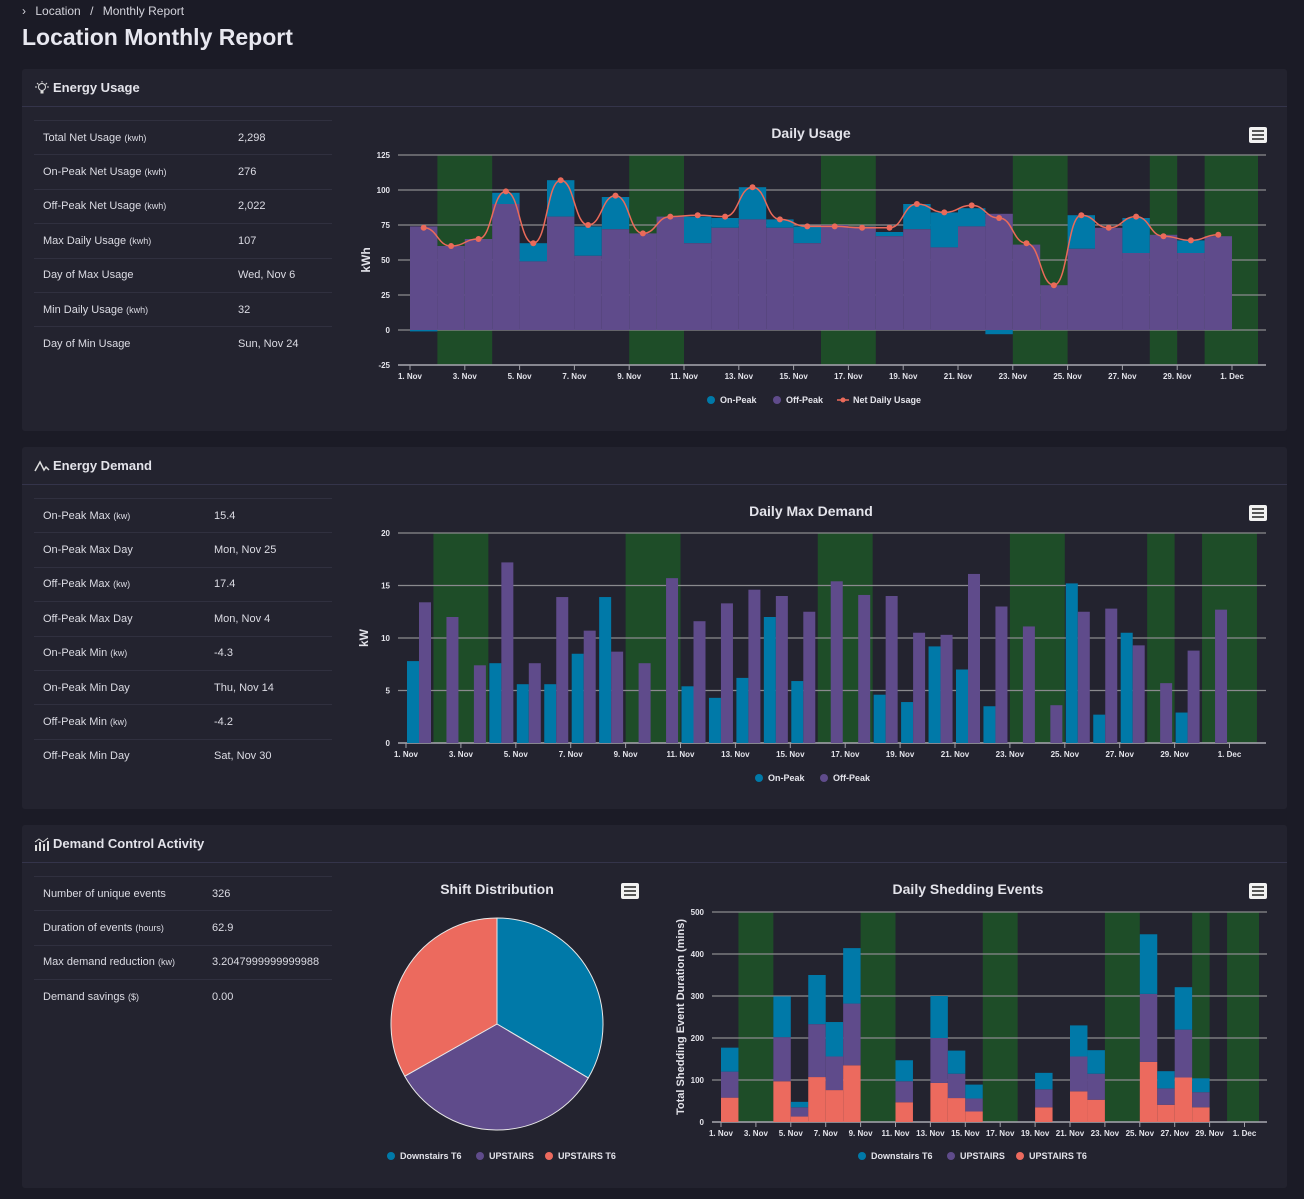  Describe the element at coordinates (96, 309) in the screenshot. I see `stat-label: Min Daily Usage (kwh)` at that location.